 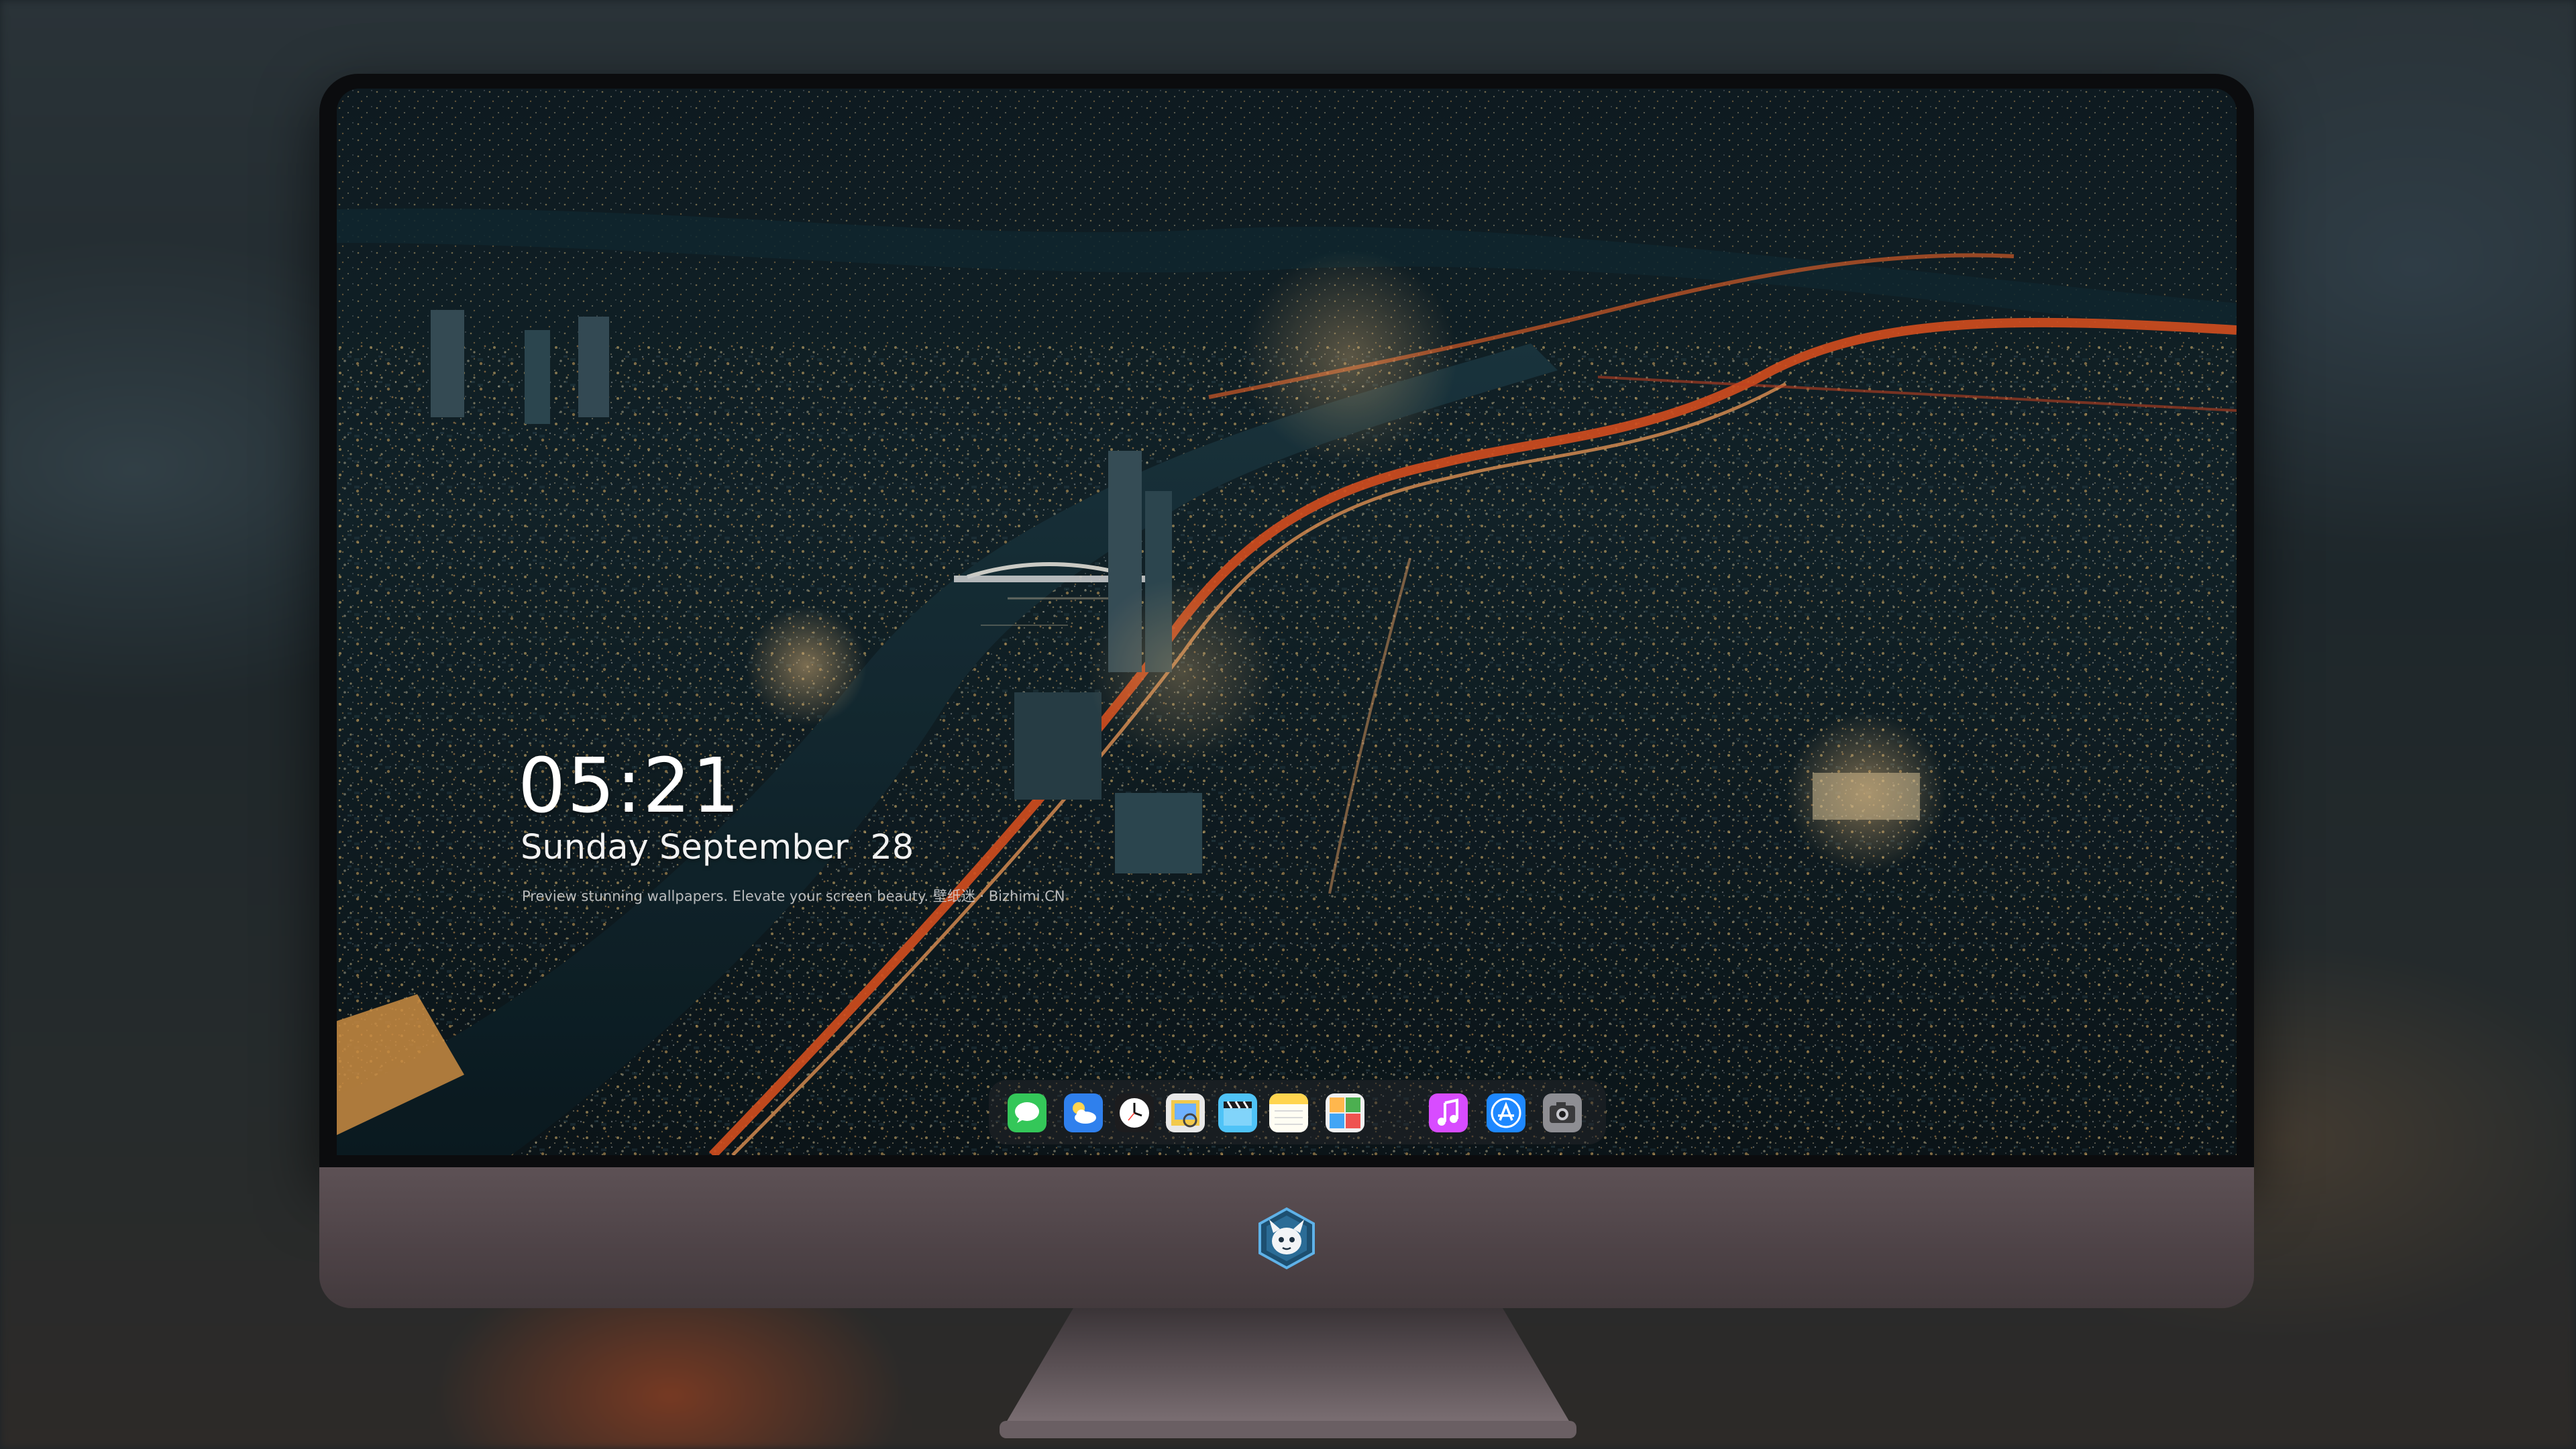 What do you see at coordinates (1562, 1112) in the screenshot?
I see `camera-icon` at bounding box center [1562, 1112].